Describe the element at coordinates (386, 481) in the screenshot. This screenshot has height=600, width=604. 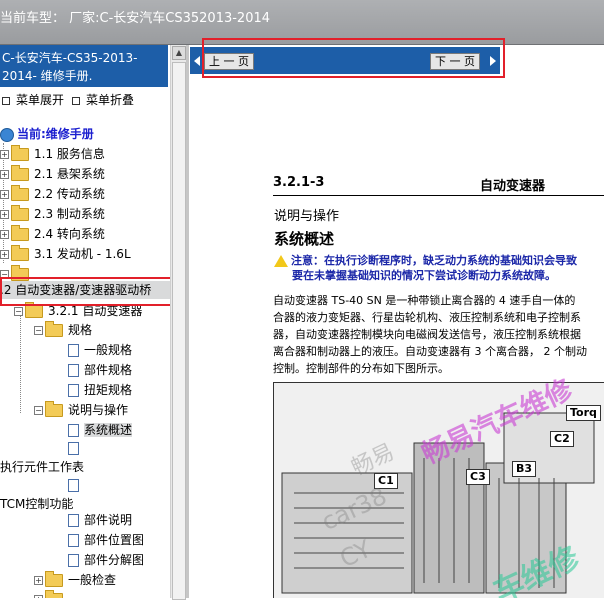
I see `diagram-label-c1: C1` at that location.